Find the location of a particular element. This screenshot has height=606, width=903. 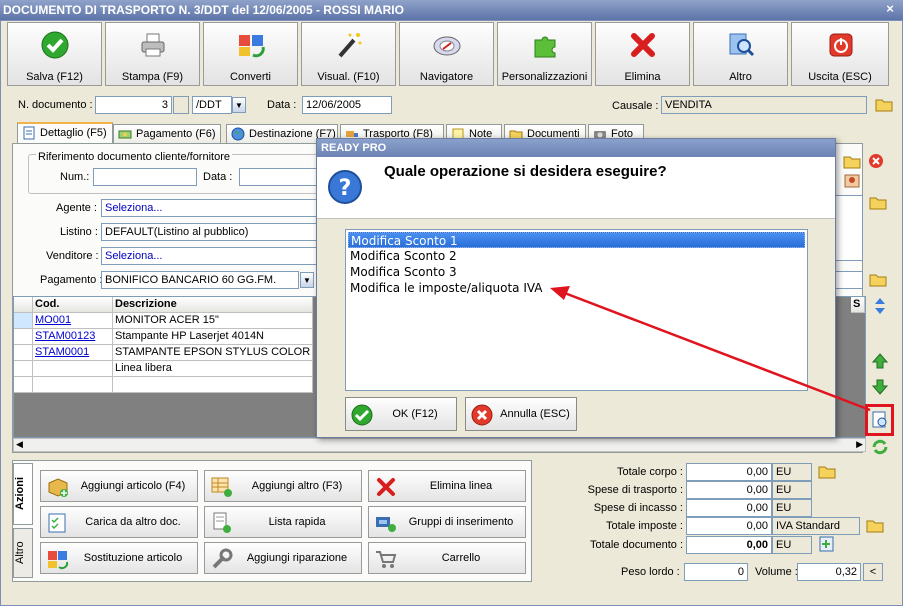

tab-azioni: Azioni is located at coordinates (23, 494).